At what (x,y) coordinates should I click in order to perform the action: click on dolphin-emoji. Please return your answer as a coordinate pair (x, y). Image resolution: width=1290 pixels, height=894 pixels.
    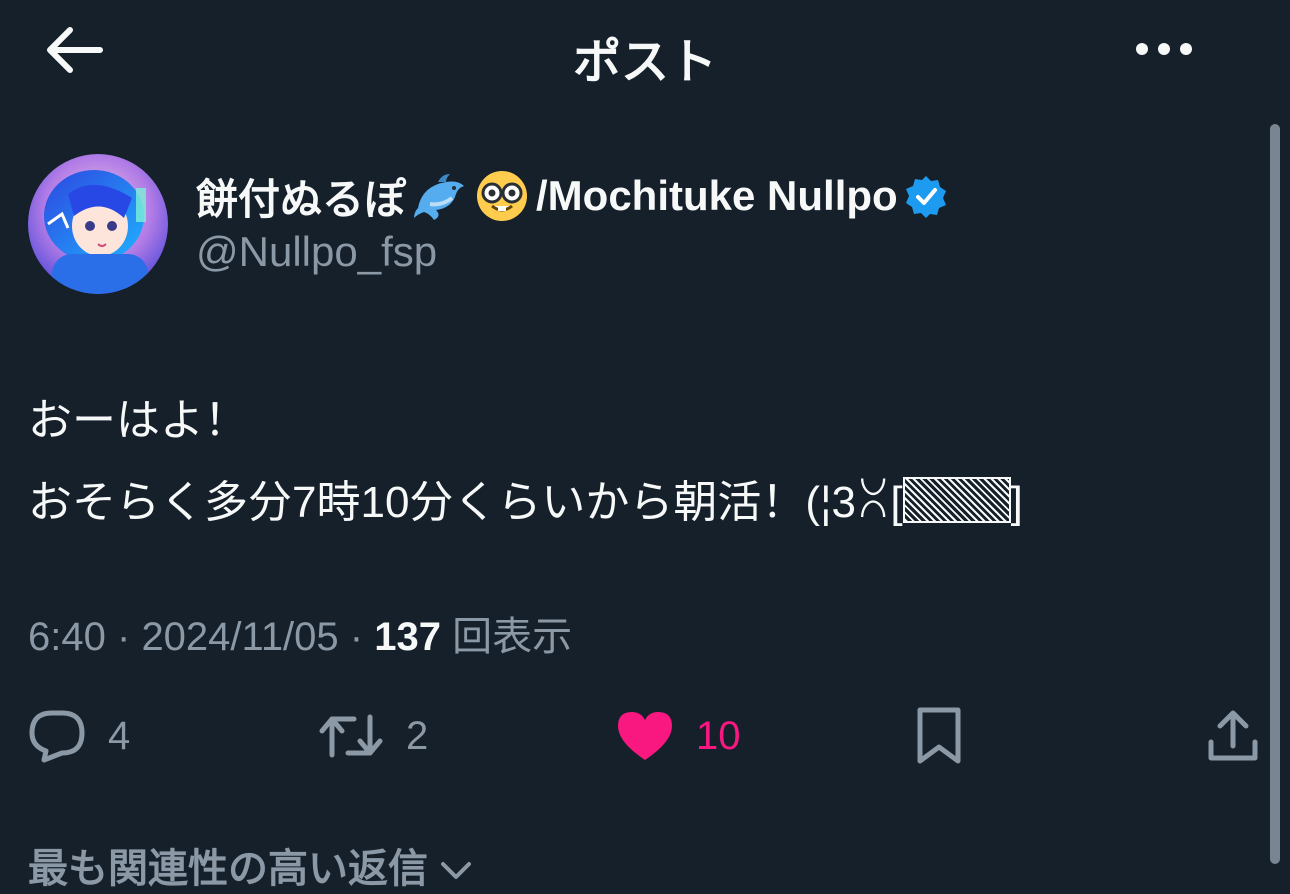
    Looking at the image, I should click on (439, 197).